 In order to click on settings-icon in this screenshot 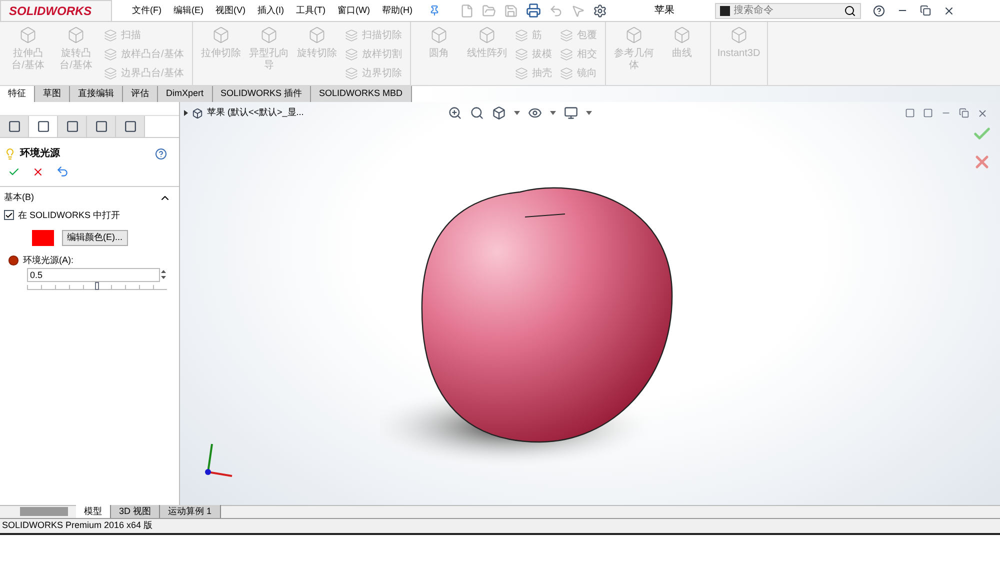, I will do `click(599, 11)`.